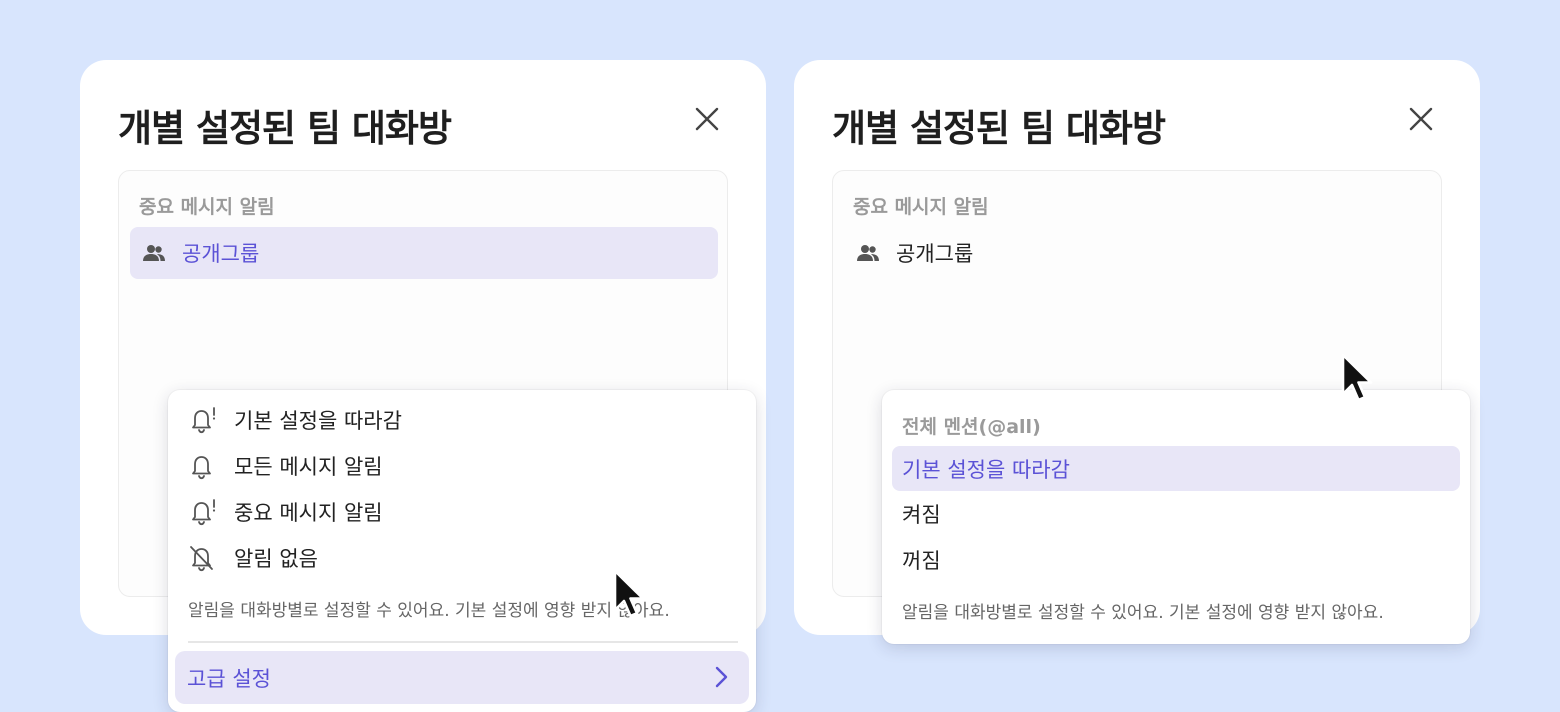  Describe the element at coordinates (462, 558) in the screenshot. I see `option-no-notifications: 알림 없음` at that location.